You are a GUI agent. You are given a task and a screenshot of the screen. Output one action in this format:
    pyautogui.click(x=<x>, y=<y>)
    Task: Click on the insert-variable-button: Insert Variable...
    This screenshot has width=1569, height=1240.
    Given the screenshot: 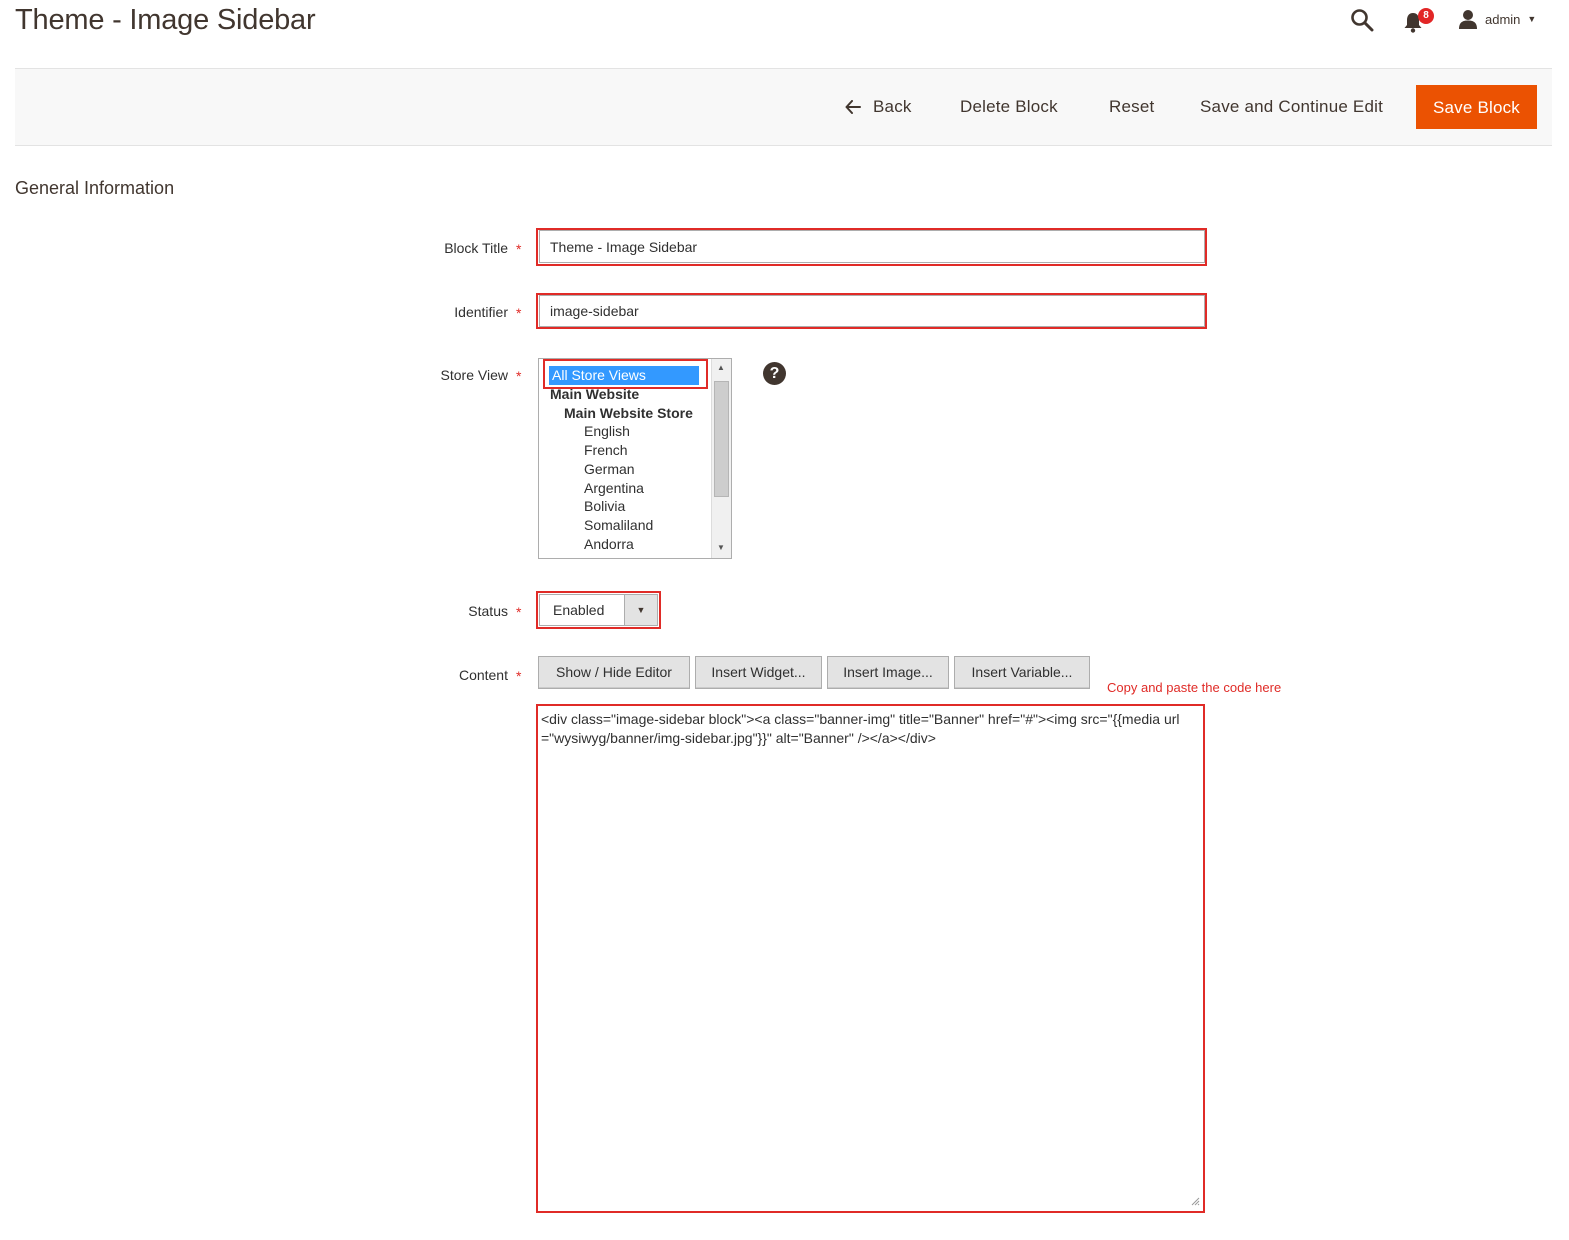 What is the action you would take?
    pyautogui.click(x=1022, y=672)
    